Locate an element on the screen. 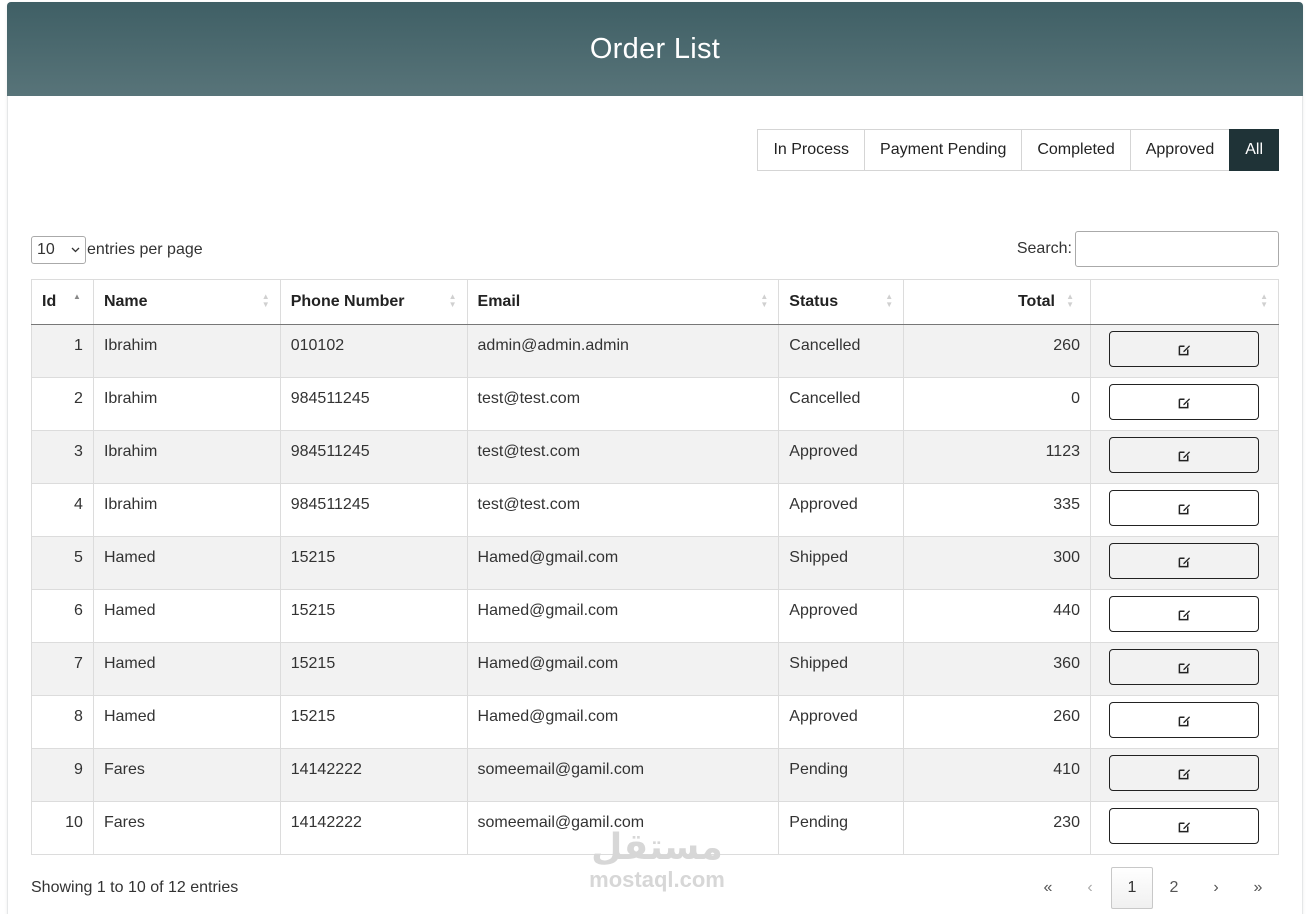 The height and width of the screenshot is (914, 1314). cell-status: Cancelled is located at coordinates (841, 404).